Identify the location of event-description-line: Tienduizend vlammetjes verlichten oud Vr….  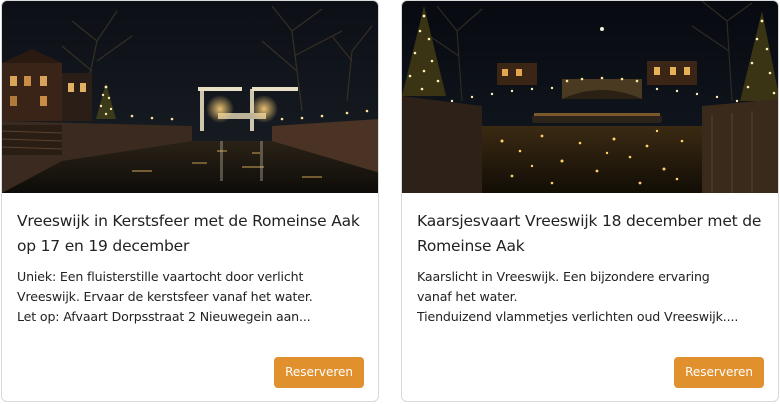
(578, 316).